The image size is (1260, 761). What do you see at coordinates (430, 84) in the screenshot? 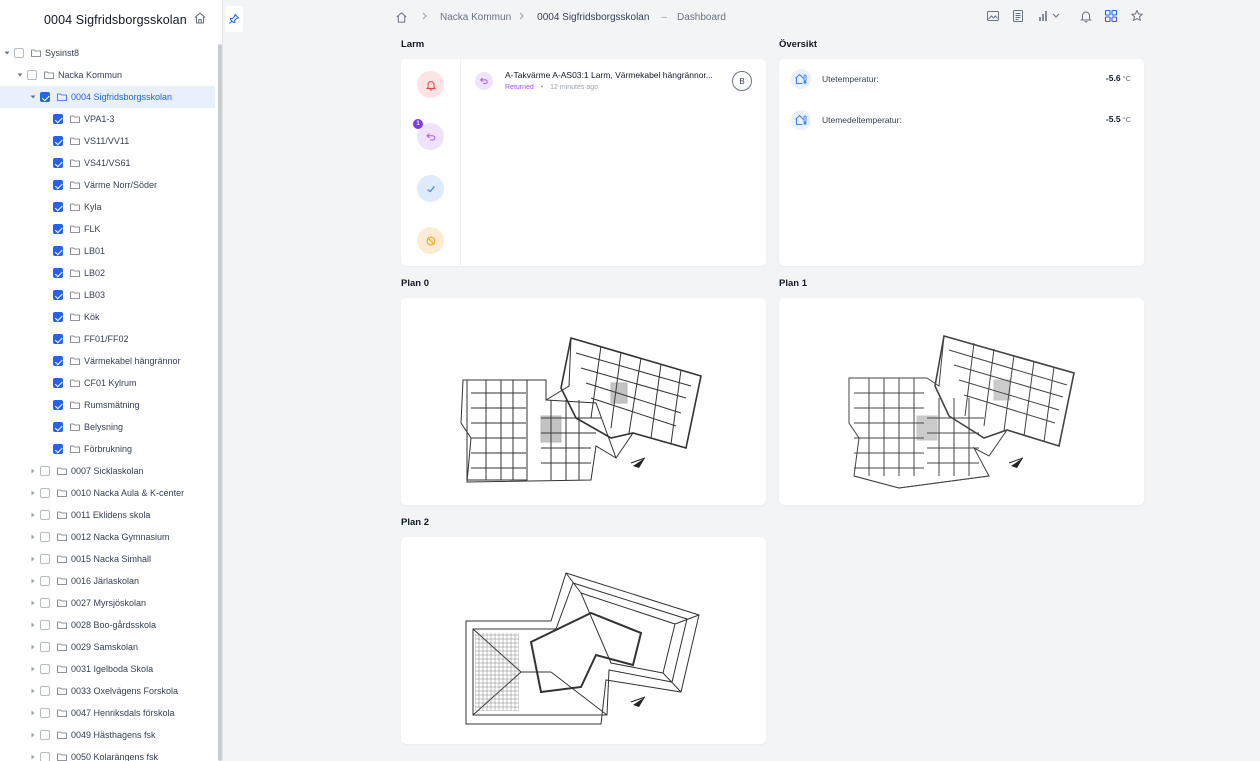
I see `active-alarms-filter` at bounding box center [430, 84].